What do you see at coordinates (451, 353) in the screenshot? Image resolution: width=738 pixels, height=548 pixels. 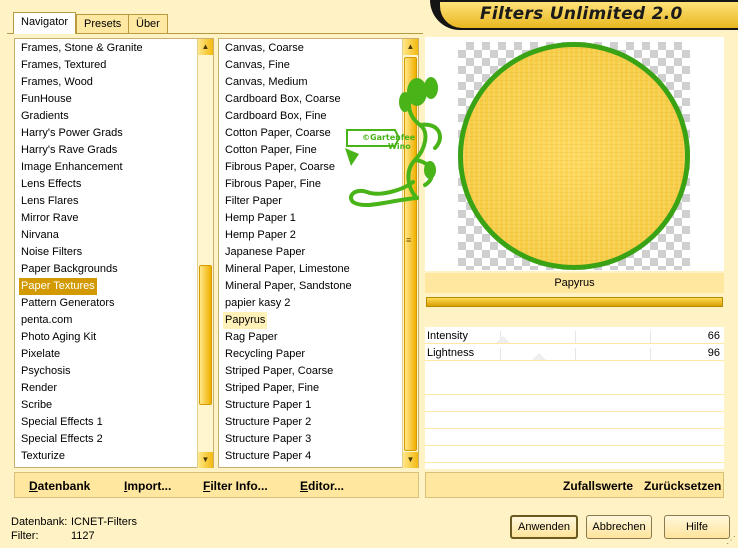 I see `param-label: Lightness` at bounding box center [451, 353].